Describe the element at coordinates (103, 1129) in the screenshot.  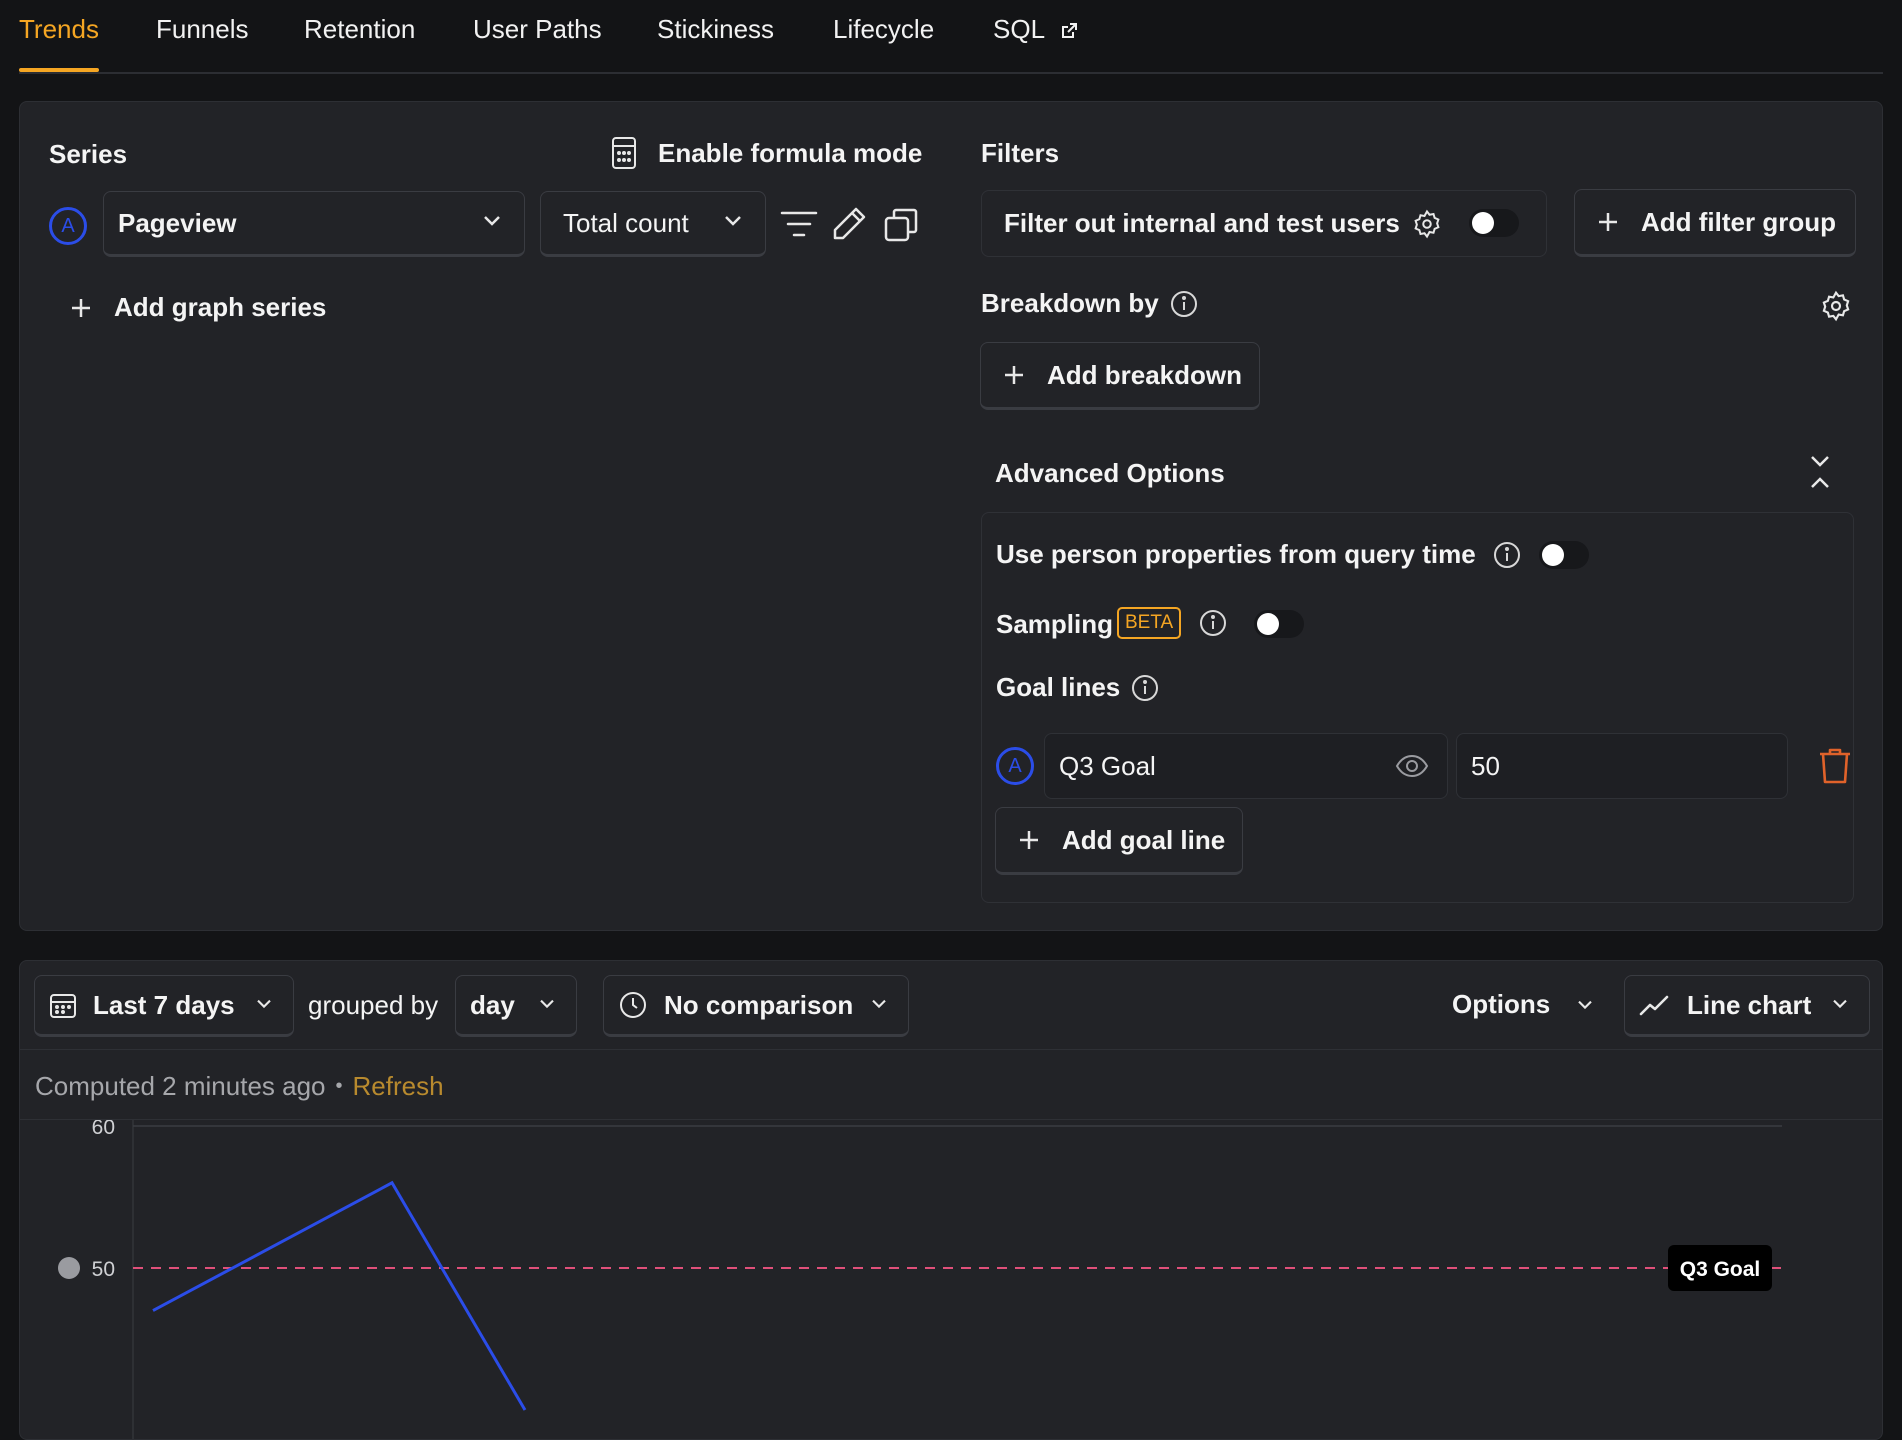
I see `y-tick-label: 60` at that location.